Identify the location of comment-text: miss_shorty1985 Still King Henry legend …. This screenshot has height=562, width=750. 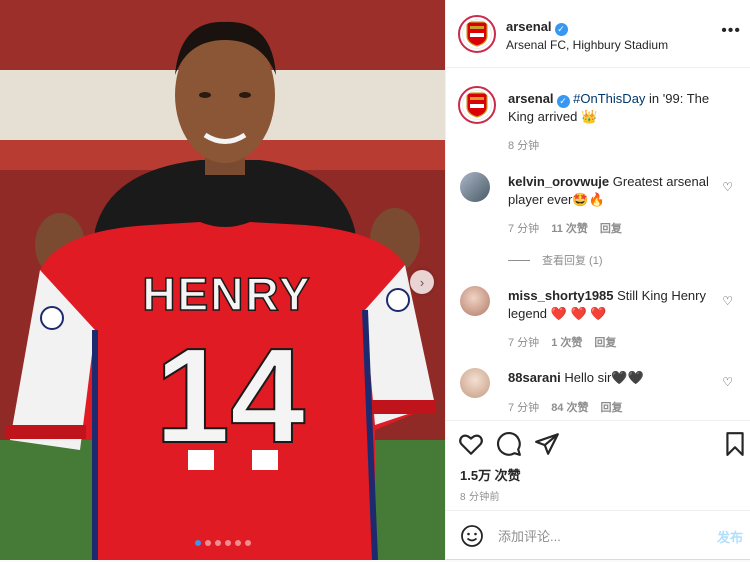
(613, 305).